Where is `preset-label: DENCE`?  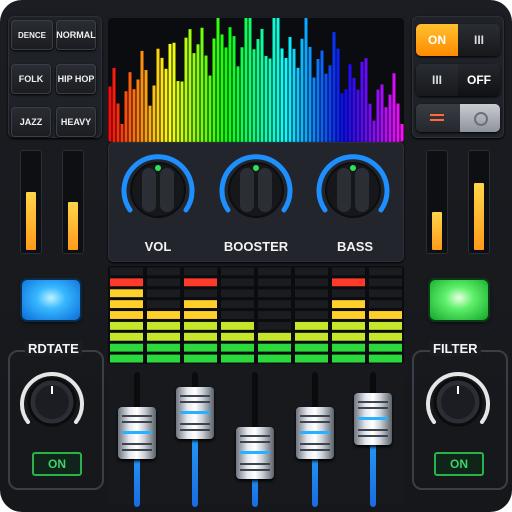
preset-label: DENCE is located at coordinates (31, 35).